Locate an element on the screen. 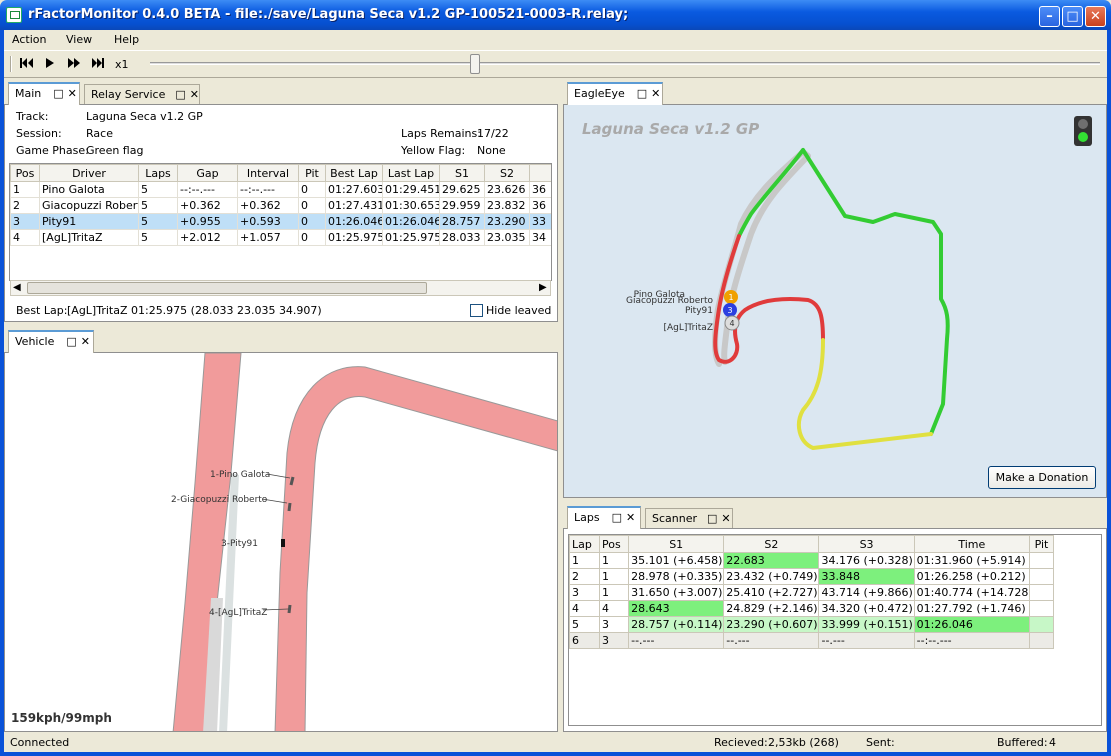 The height and width of the screenshot is (756, 1111). standings-header: Best Lap is located at coordinates (354, 173).